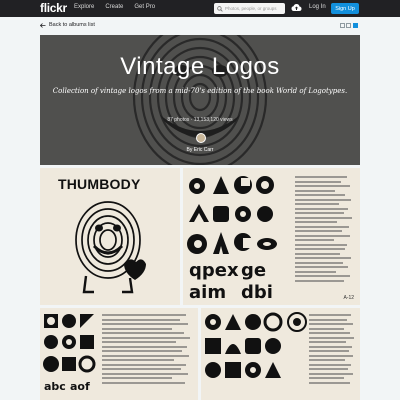 The width and height of the screenshot is (400, 400). I want to click on justified-view-icon, so click(355, 25).